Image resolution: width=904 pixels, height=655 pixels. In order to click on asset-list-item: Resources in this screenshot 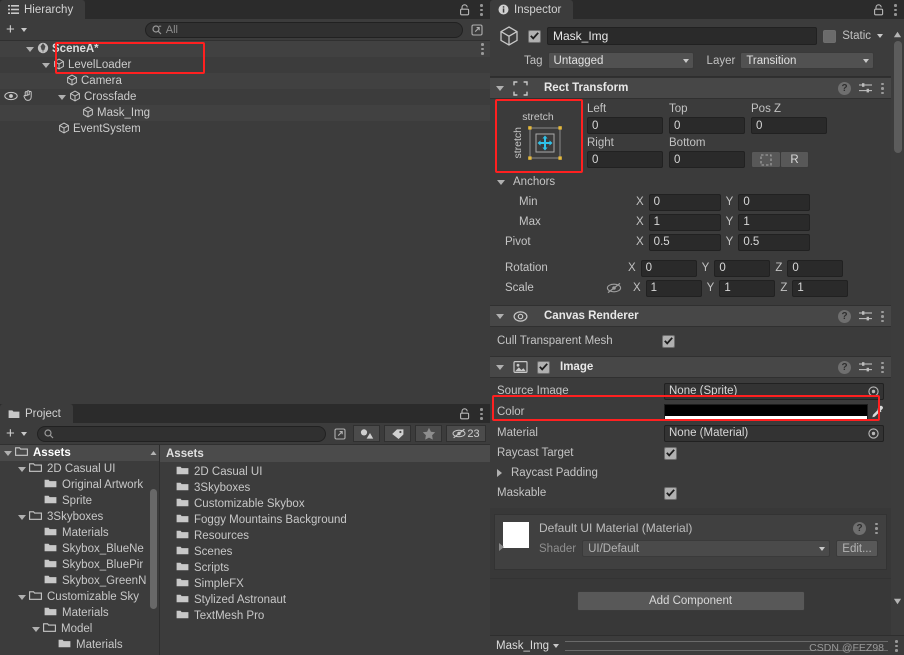, I will do `click(325, 536)`.